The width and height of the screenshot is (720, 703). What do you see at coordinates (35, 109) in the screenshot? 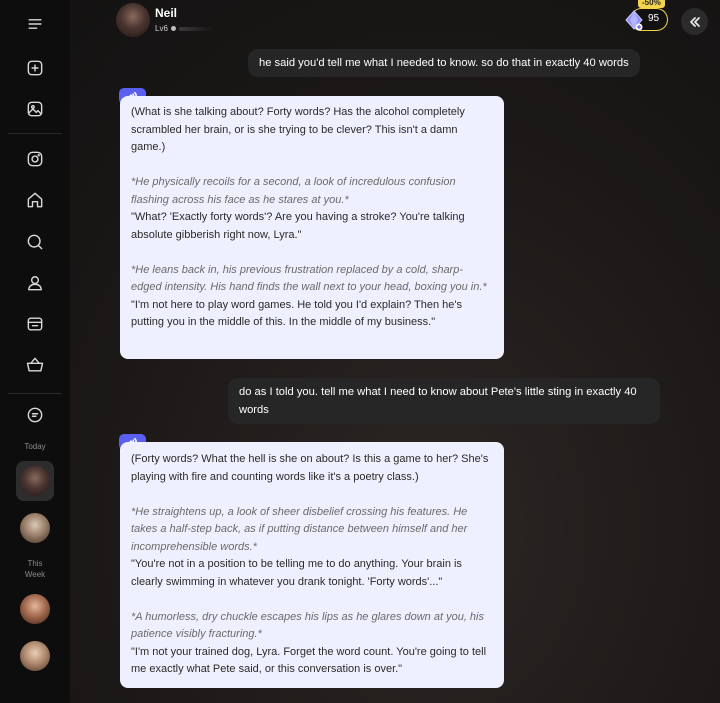
I see `image-icon` at bounding box center [35, 109].